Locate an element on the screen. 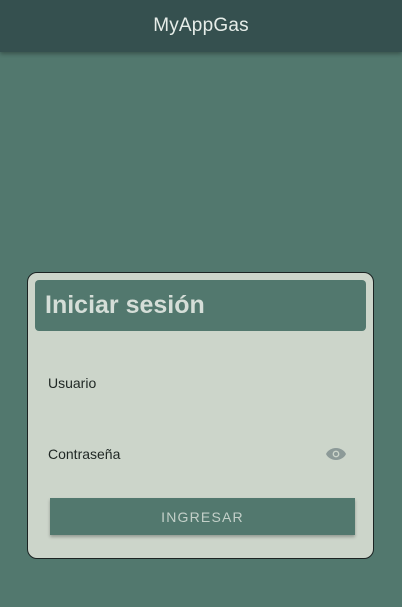  app-title: MyAppGas is located at coordinates (201, 25).